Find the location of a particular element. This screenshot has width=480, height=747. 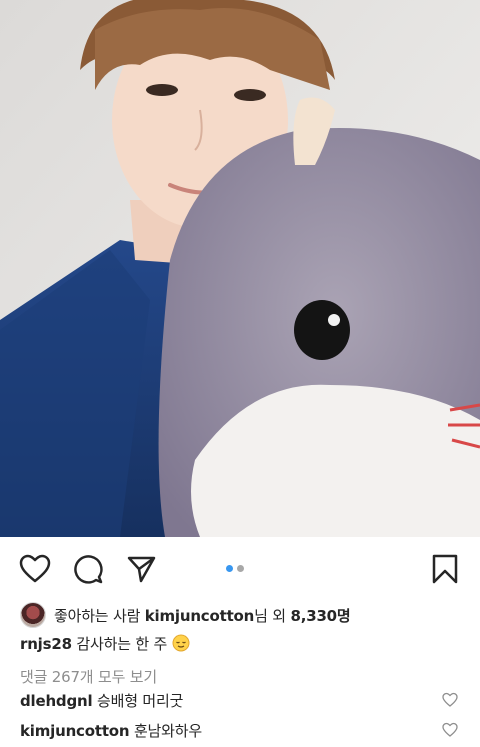

heart-icon is located at coordinates (35, 568).